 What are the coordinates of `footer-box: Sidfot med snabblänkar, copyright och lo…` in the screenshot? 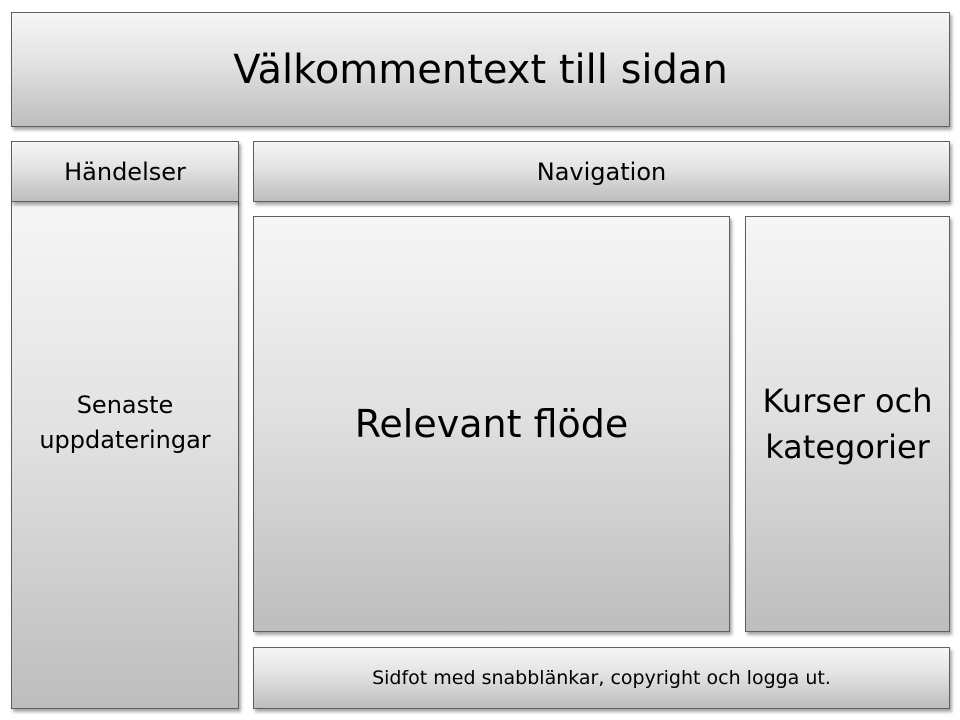 It's located at (601, 678).